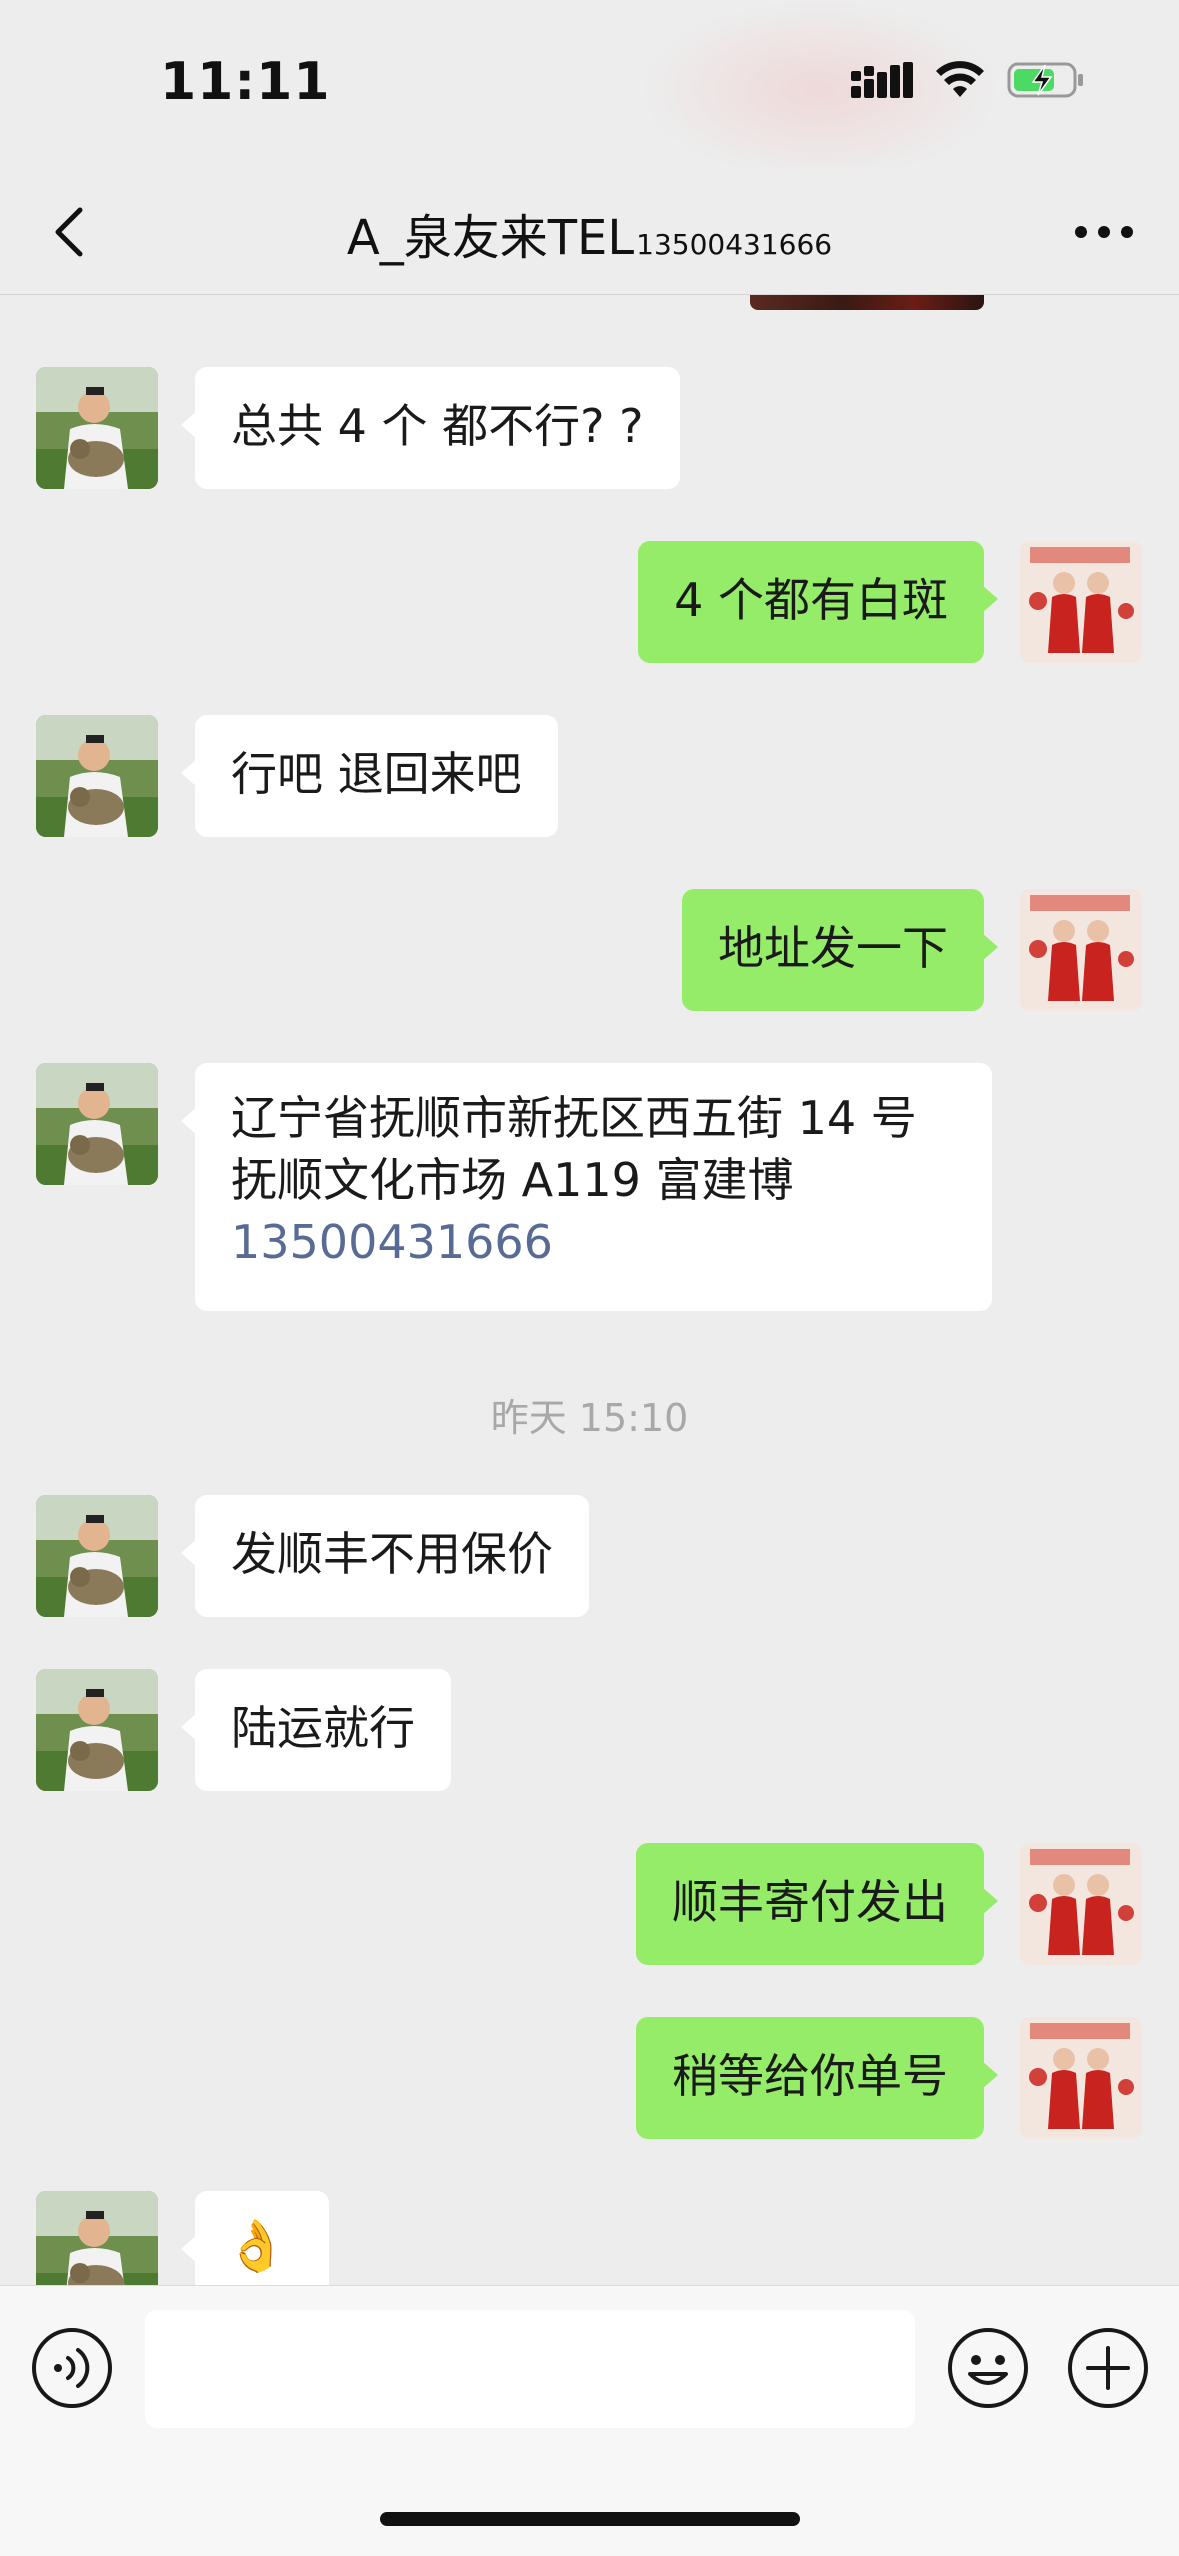 Image resolution: width=1179 pixels, height=2556 pixels. I want to click on message-bubble-incoming: 发顺丰不用保价, so click(385, 1556).